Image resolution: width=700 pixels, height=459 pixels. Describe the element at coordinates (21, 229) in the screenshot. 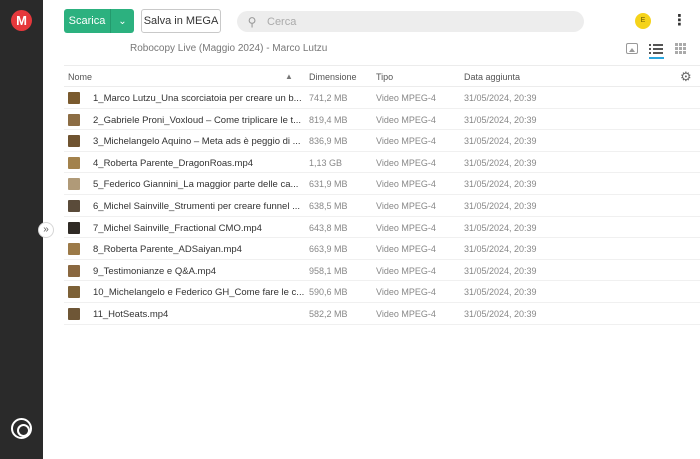

I see `left-rail: M` at that location.